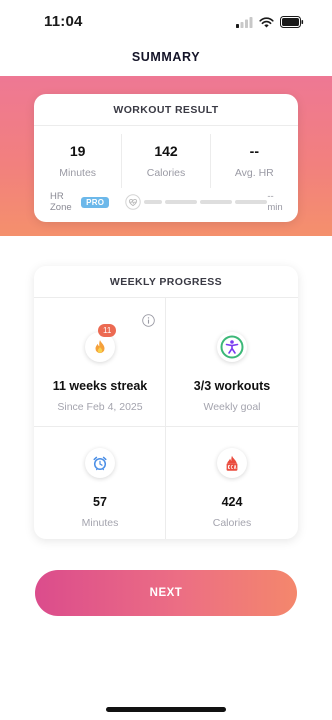 This screenshot has width=332, height=720. What do you see at coordinates (100, 368) in the screenshot?
I see `streak-cell: 11 11 weeks streak Since Feb 4, 2025` at bounding box center [100, 368].